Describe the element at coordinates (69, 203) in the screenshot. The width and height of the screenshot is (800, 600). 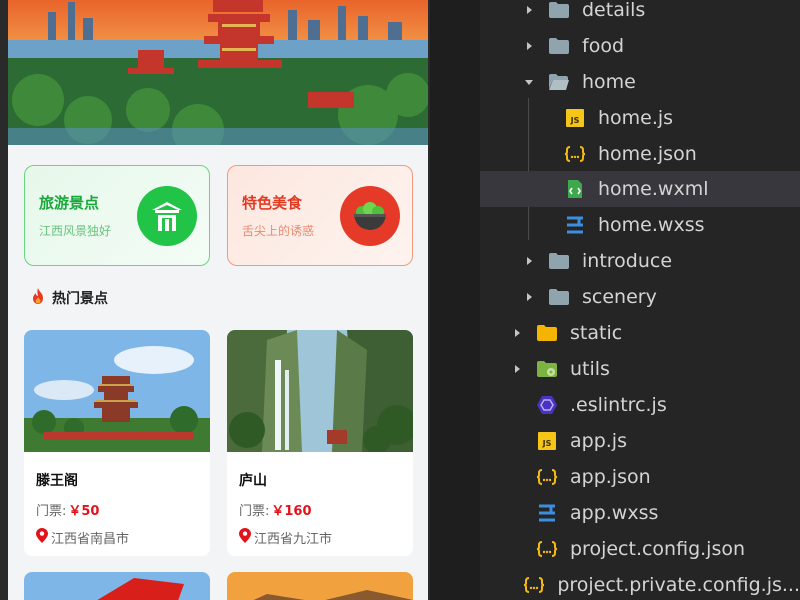
I see `category-title: 旅游景点` at that location.